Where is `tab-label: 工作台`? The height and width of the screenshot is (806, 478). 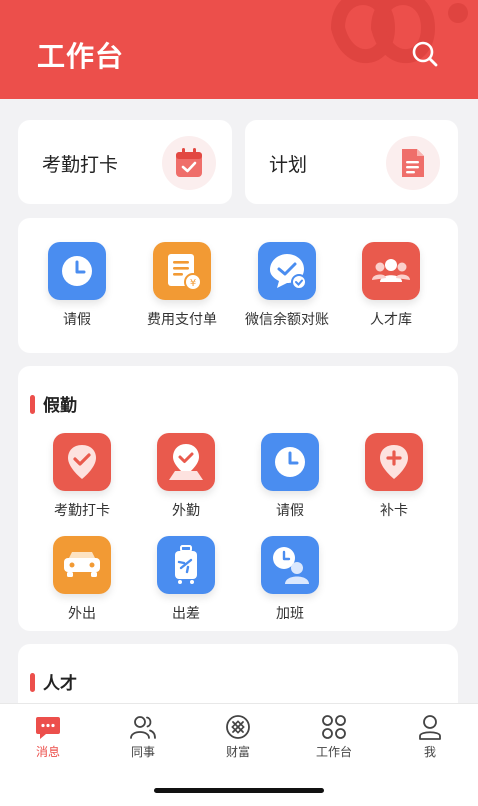 tab-label: 工作台 is located at coordinates (333, 752).